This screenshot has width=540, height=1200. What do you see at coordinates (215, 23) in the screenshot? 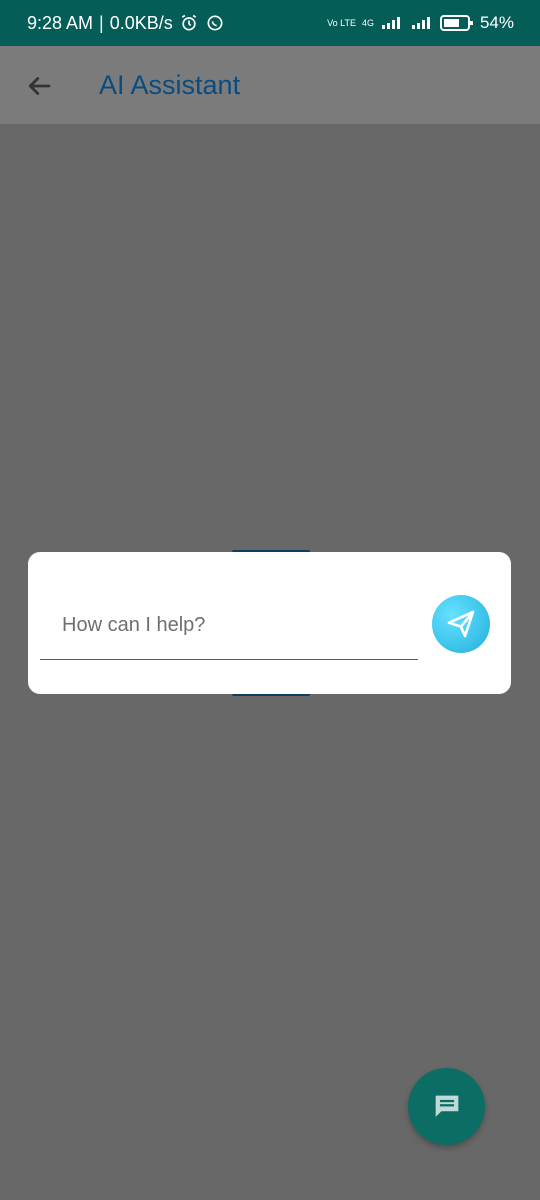
I see `whatsapp-icon` at bounding box center [215, 23].